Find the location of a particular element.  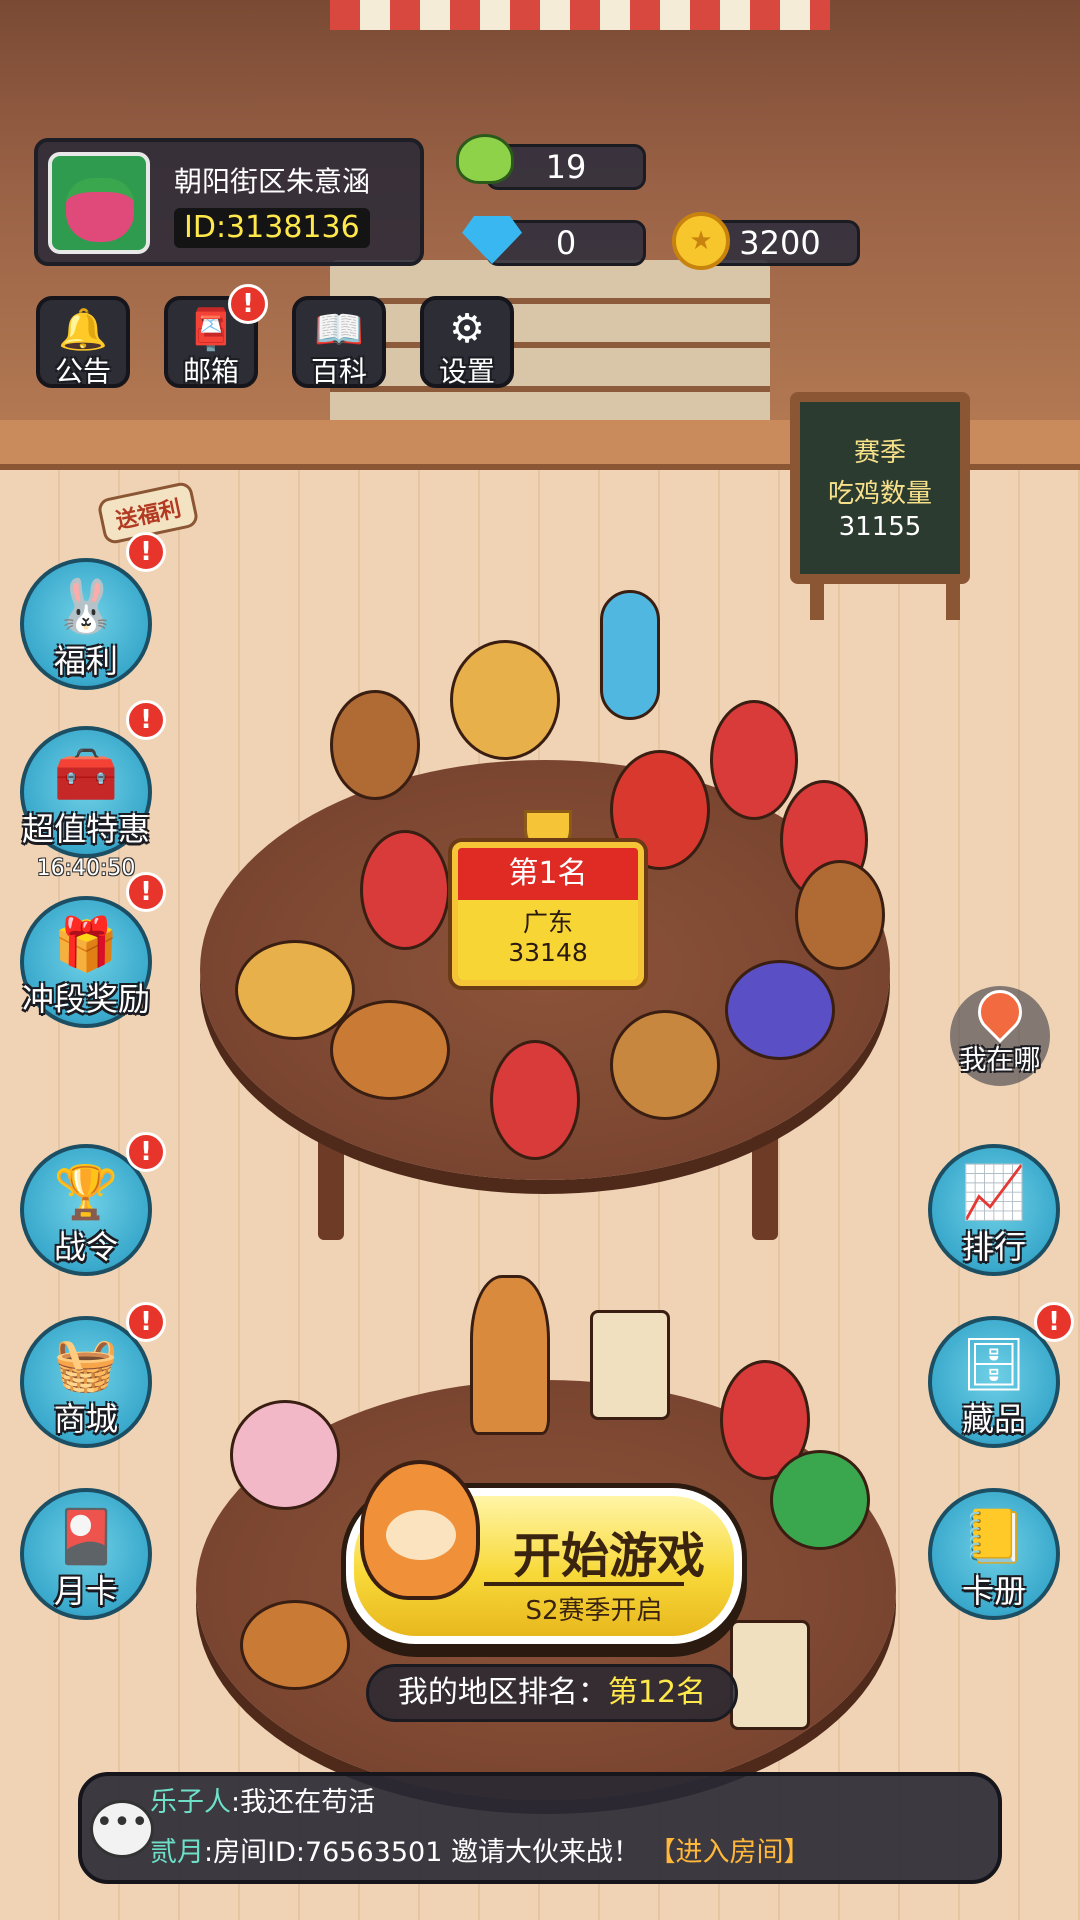

noodle-snack is located at coordinates (505, 700).